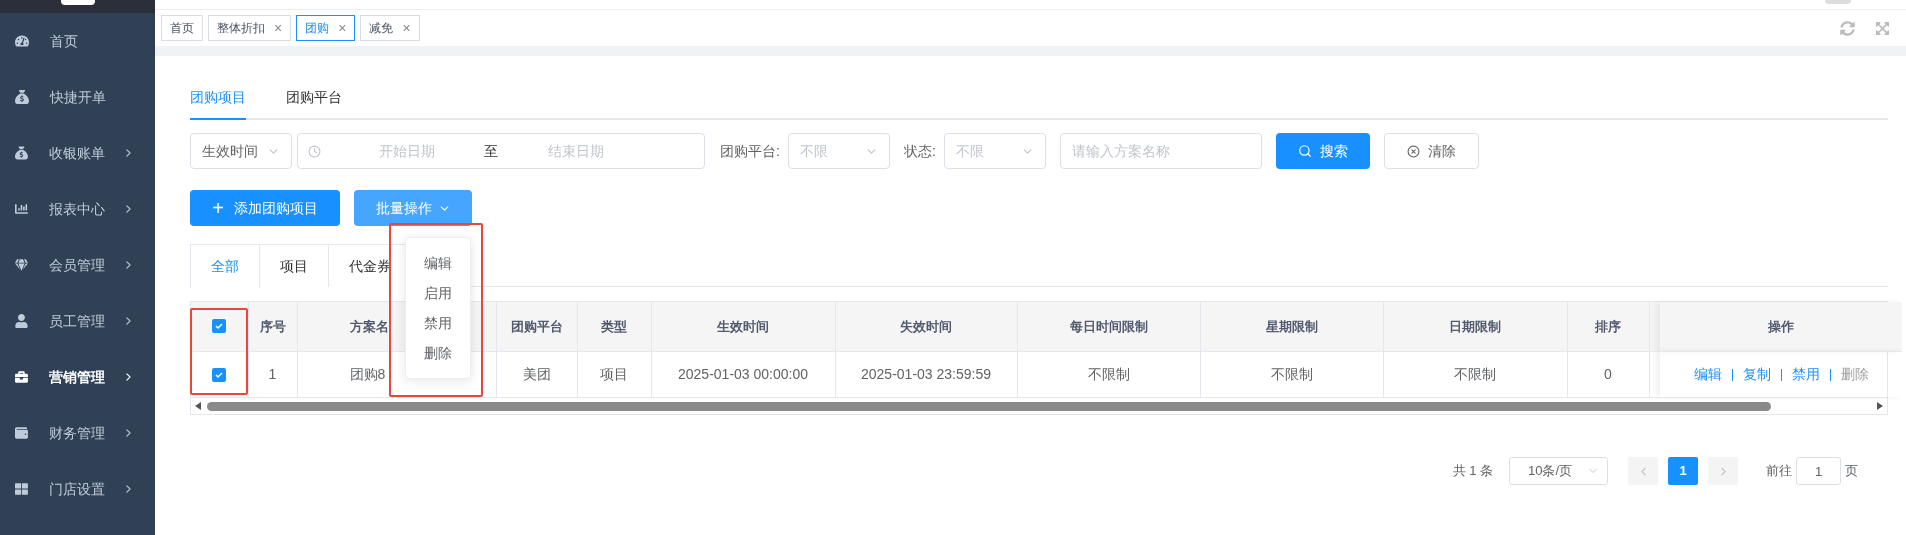 The height and width of the screenshot is (535, 1906). I want to click on table-header-cell: 日期限制, so click(1475, 326).